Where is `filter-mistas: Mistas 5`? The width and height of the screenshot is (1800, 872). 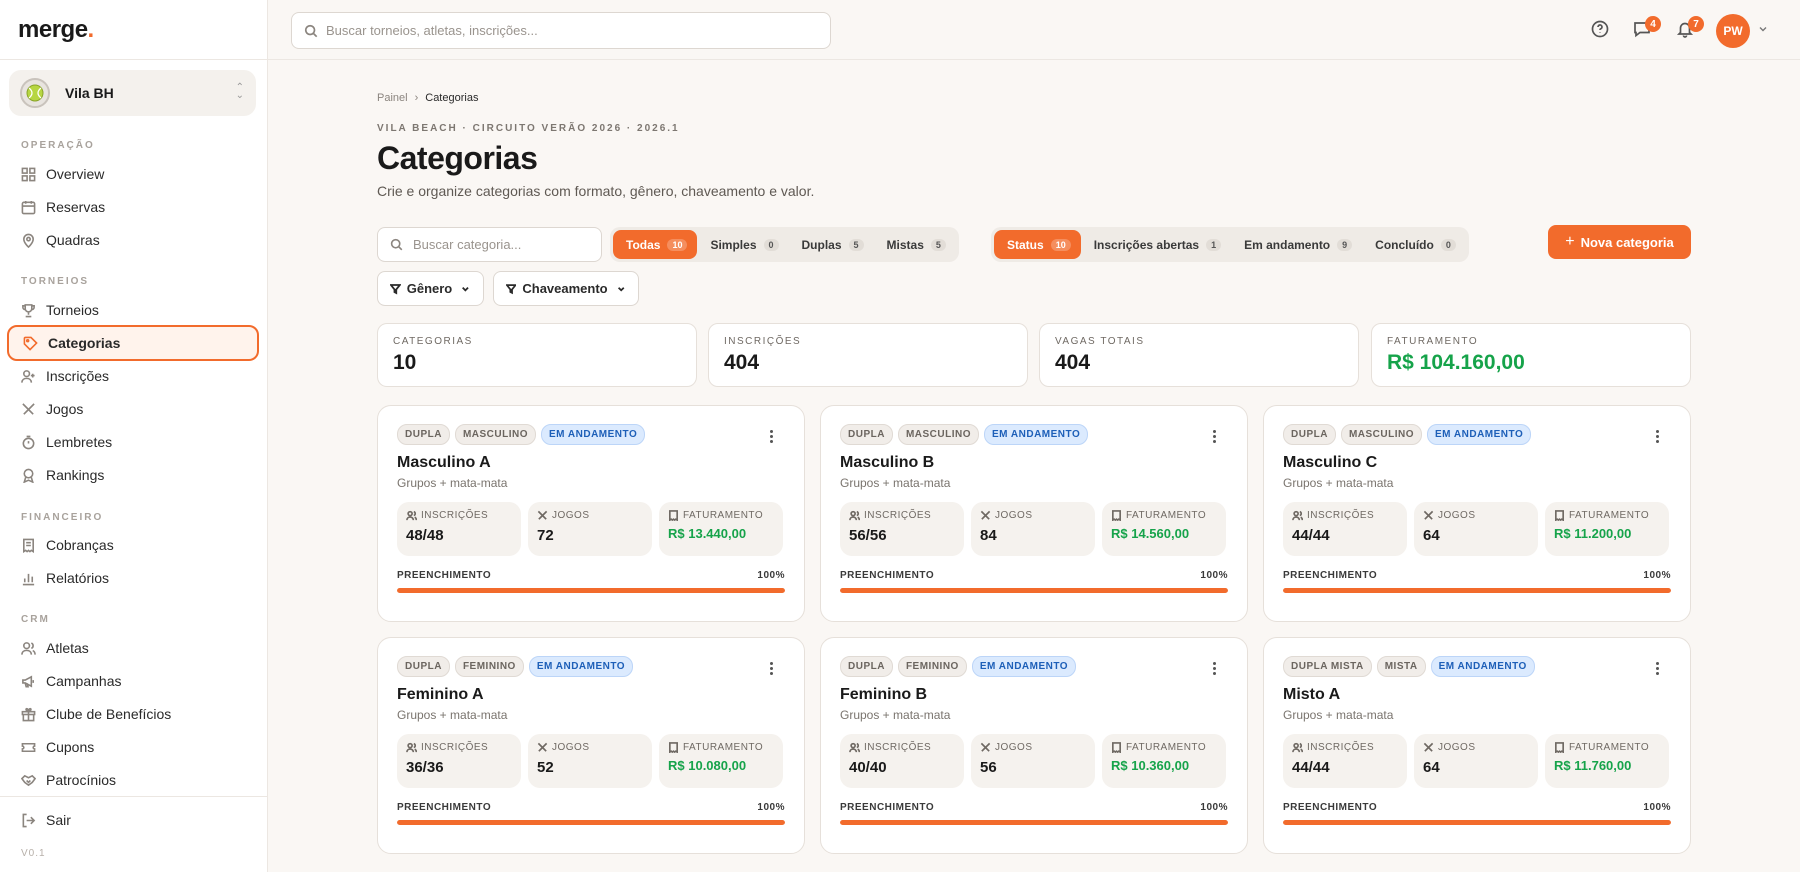
filter-mistas: Mistas 5 is located at coordinates (915, 244).